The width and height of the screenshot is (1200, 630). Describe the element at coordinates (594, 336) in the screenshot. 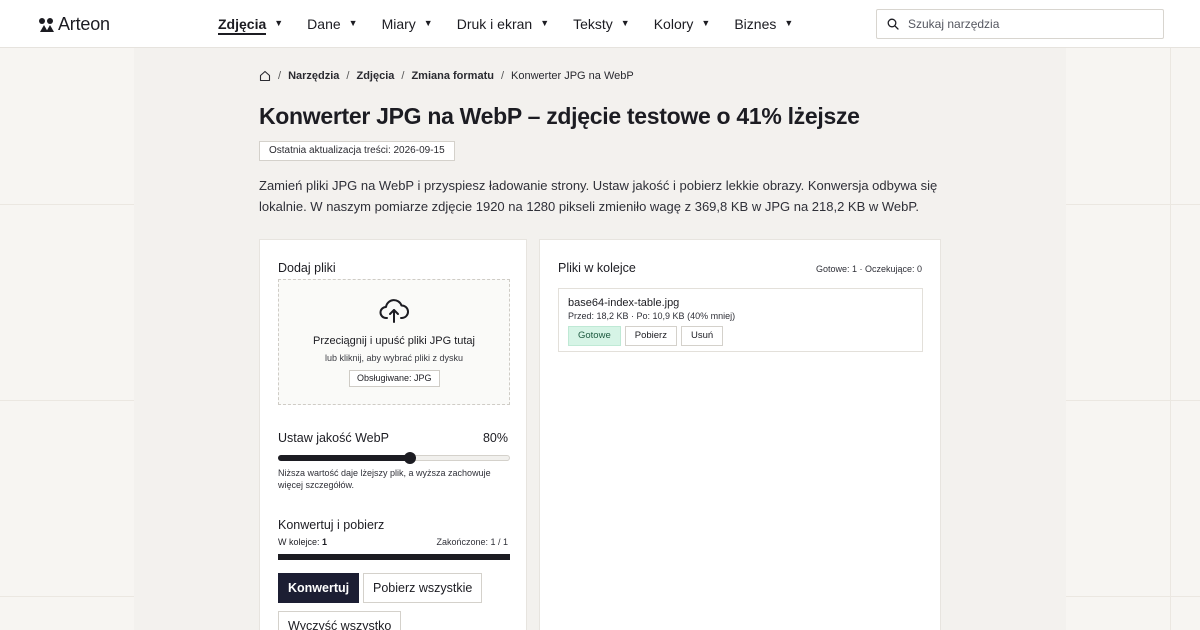

I see `status-badge: Gotowe` at that location.